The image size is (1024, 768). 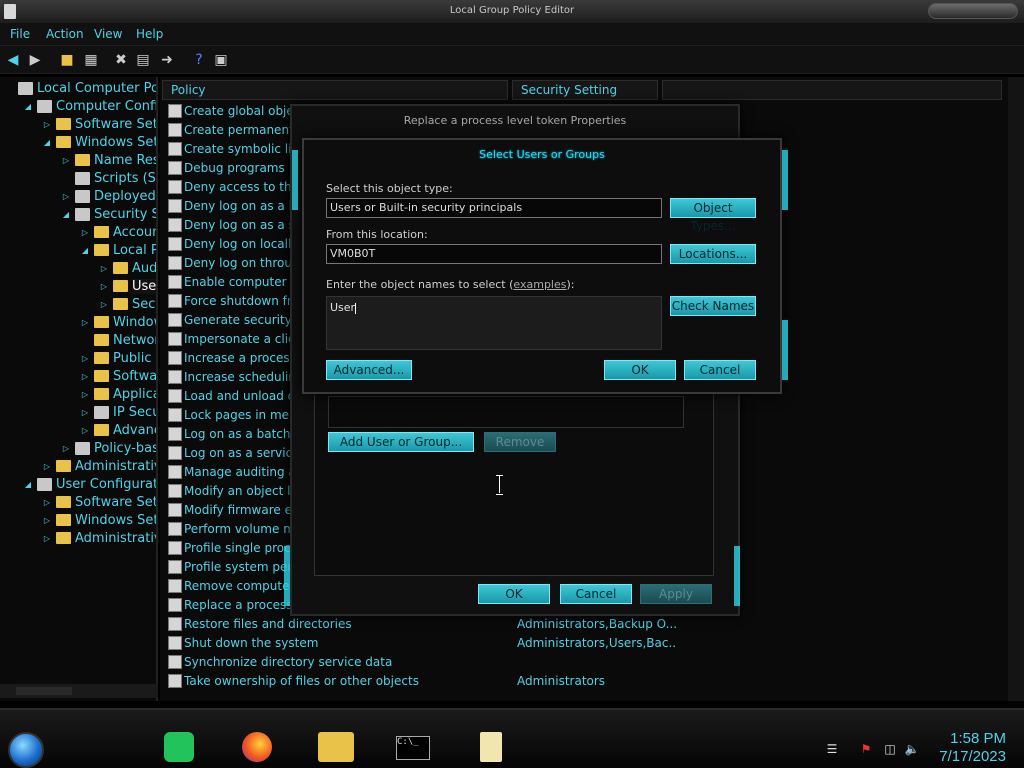 I want to click on delete-icon: ✖, so click(x=121, y=60).